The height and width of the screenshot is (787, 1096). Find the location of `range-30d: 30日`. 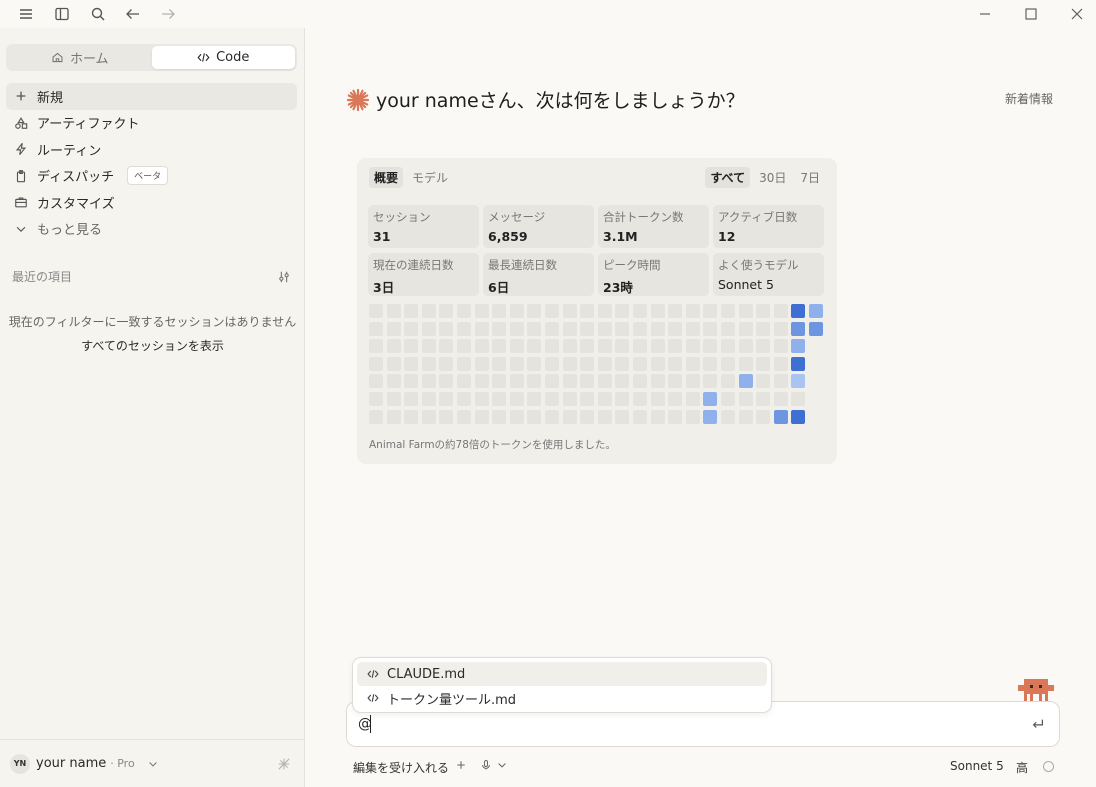

range-30d: 30日 is located at coordinates (772, 177).